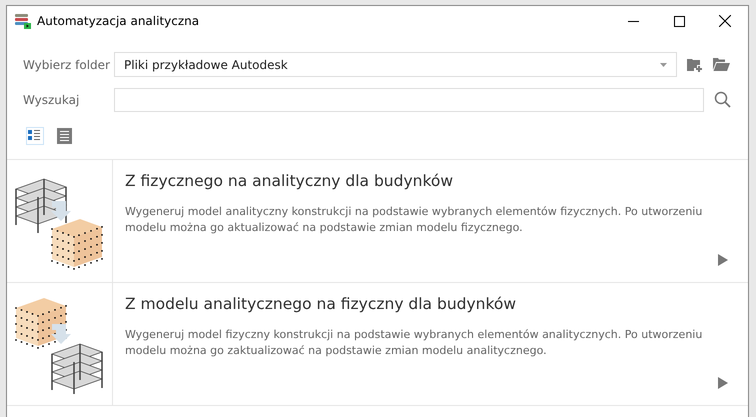 The width and height of the screenshot is (756, 417). I want to click on card-description: Wygeneruj model analityczny konstrukcji na podstawie wybranych elementów fizycznych. Po utworzeniu modelu można go aktualizować na podstawie zmian modelu fizycznego., so click(414, 220).